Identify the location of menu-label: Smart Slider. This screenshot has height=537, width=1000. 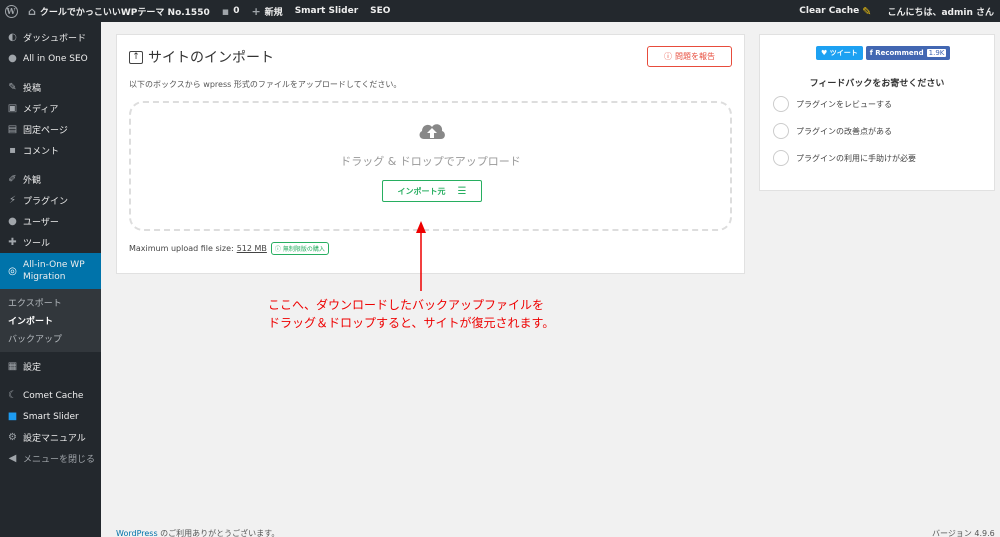
(51, 416).